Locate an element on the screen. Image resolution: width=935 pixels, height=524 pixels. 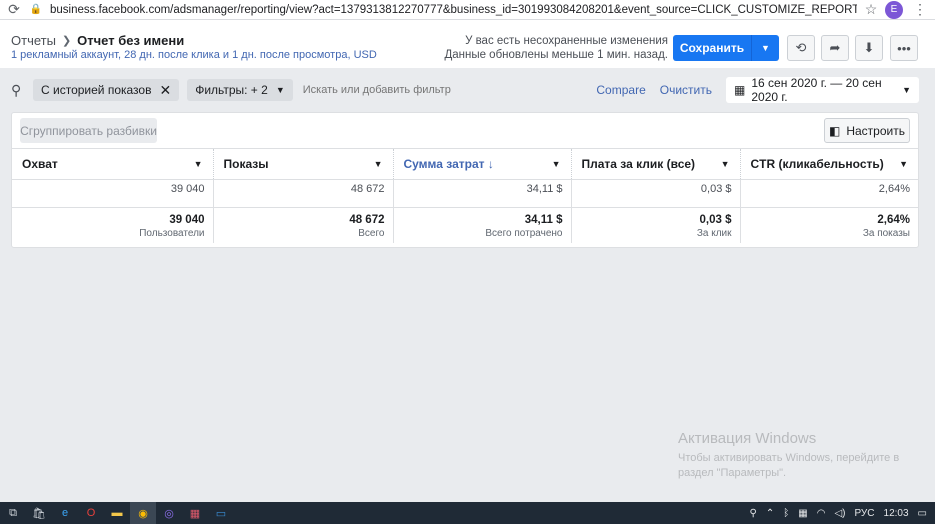
volume-icon: ◁) is located at coordinates (839, 513).